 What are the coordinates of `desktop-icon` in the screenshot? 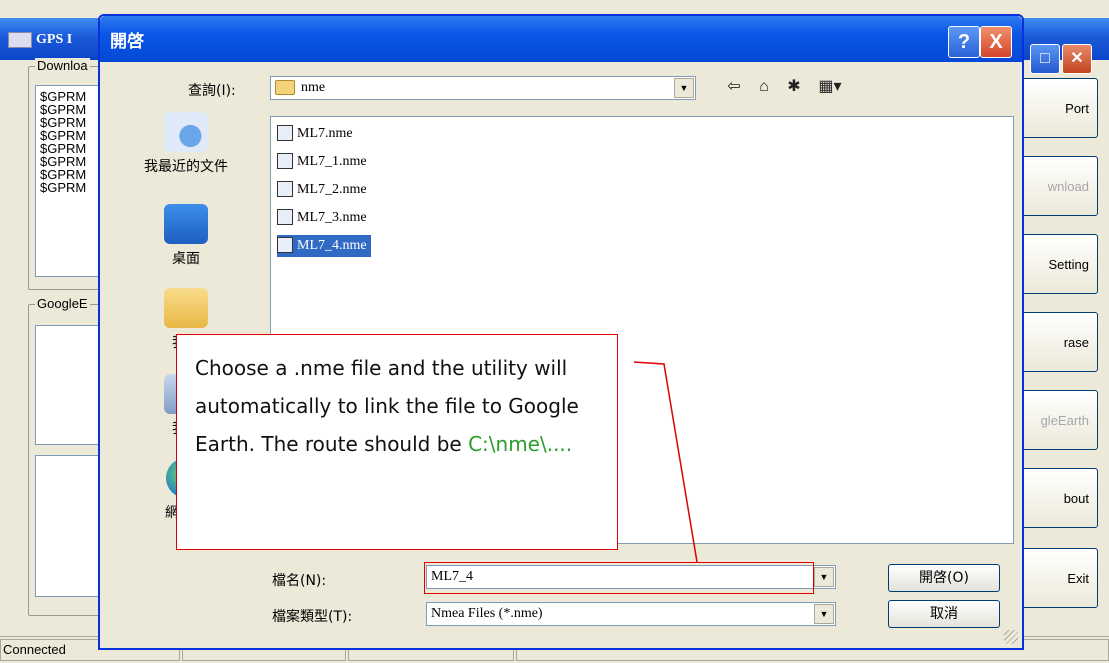 It's located at (186, 224).